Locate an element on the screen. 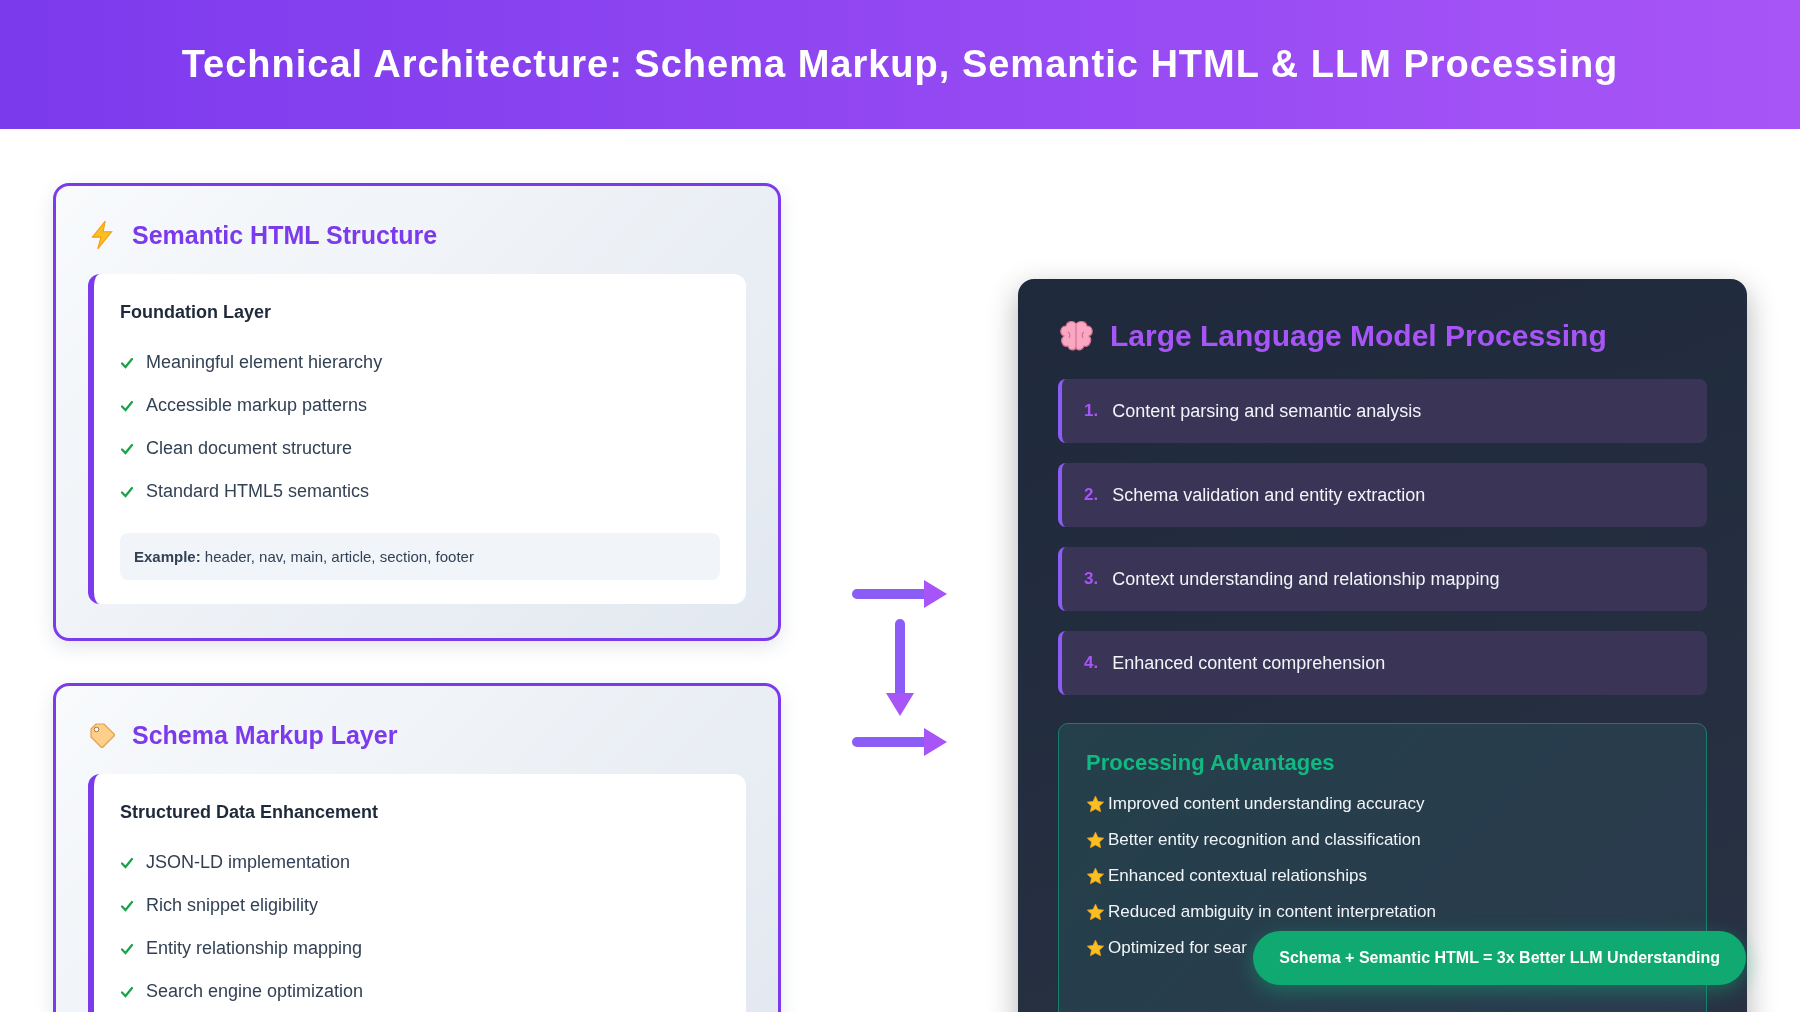 The width and height of the screenshot is (1800, 1012). panel-subtitle: Structured Data Enhancement is located at coordinates (250, 812).